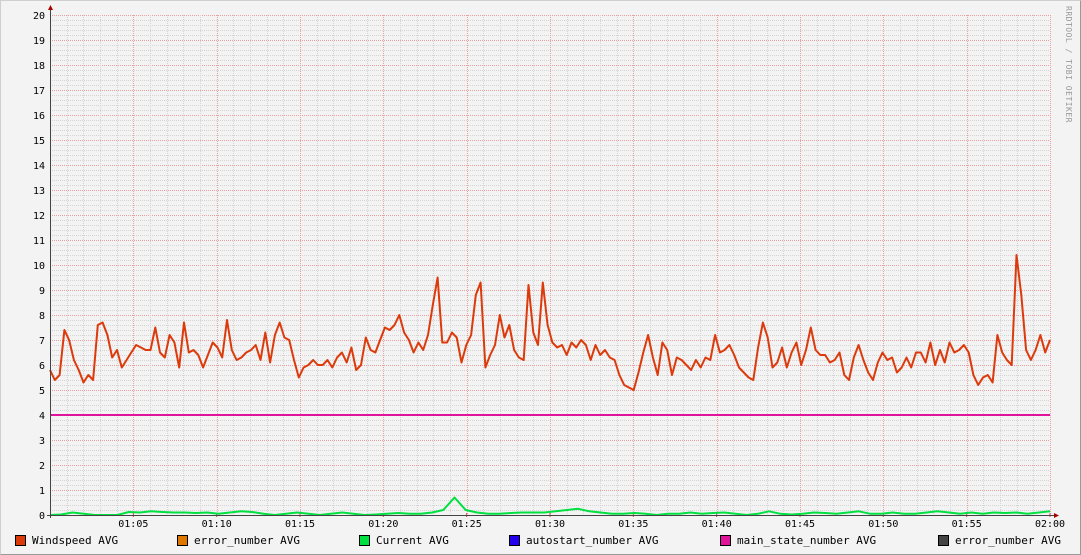 The image size is (1081, 555). Describe the element at coordinates (383, 524) in the screenshot. I see `x-tick-label: 01:20` at that location.